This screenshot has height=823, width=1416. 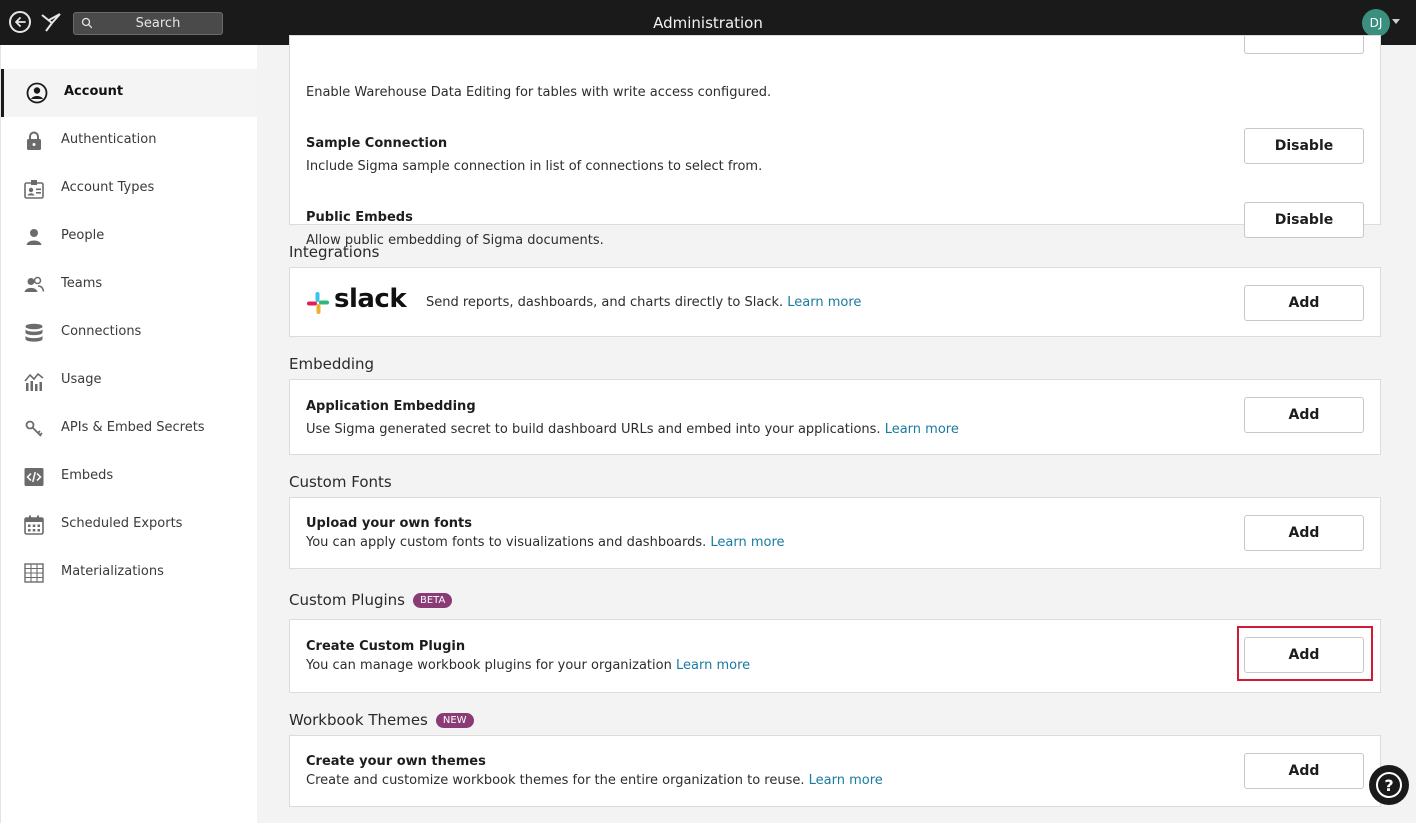 What do you see at coordinates (1376, 23) in the screenshot?
I see `avatar: DJ` at bounding box center [1376, 23].